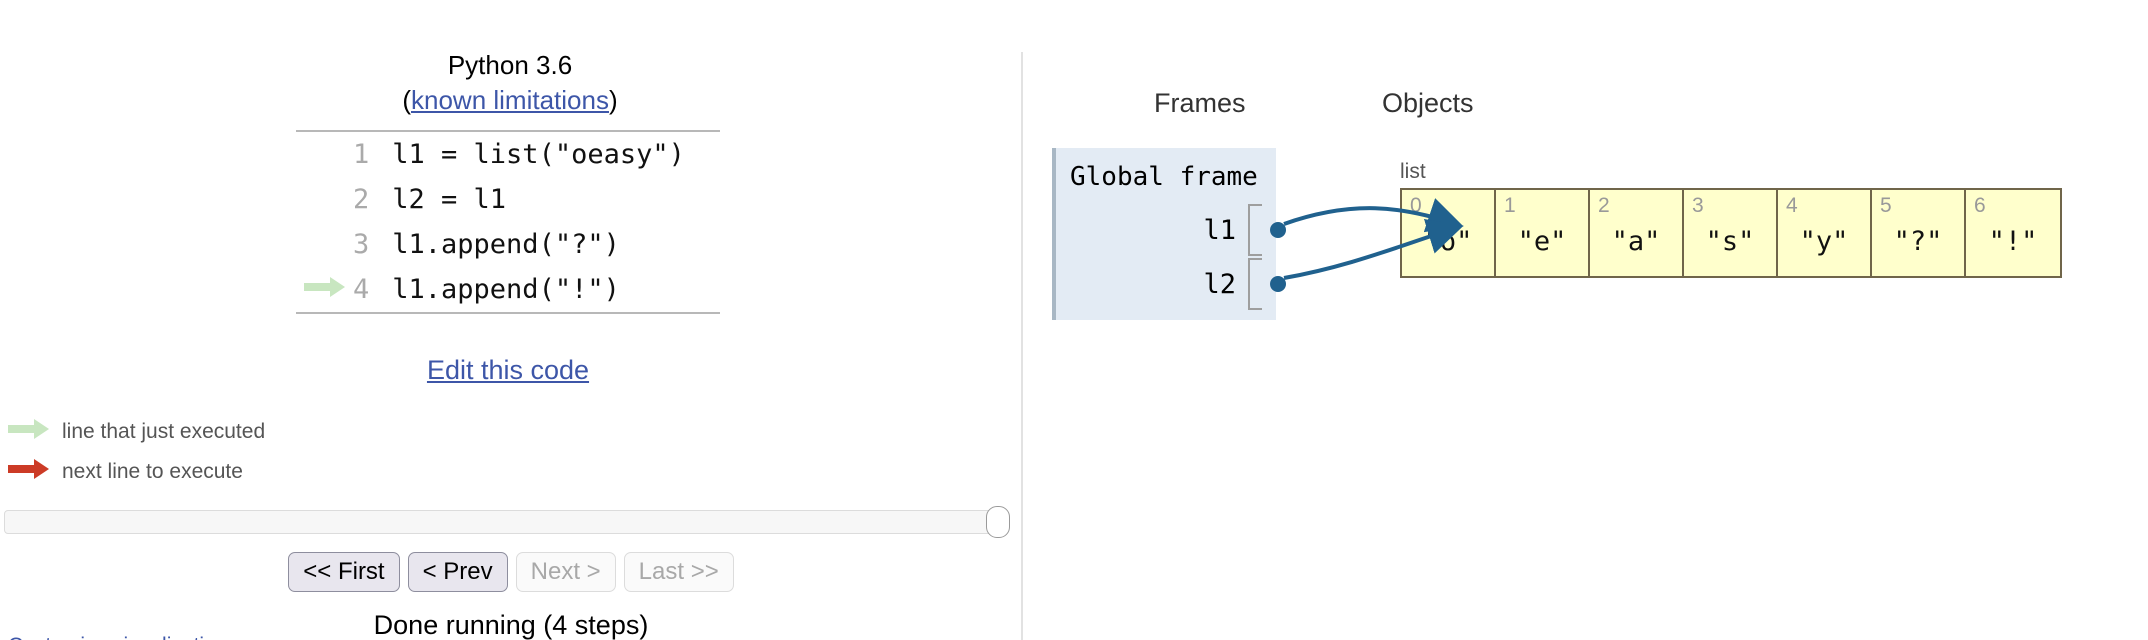  What do you see at coordinates (511, 572) in the screenshot?
I see `step-navigation-buttons: << First < Prev Next > Last >>` at bounding box center [511, 572].